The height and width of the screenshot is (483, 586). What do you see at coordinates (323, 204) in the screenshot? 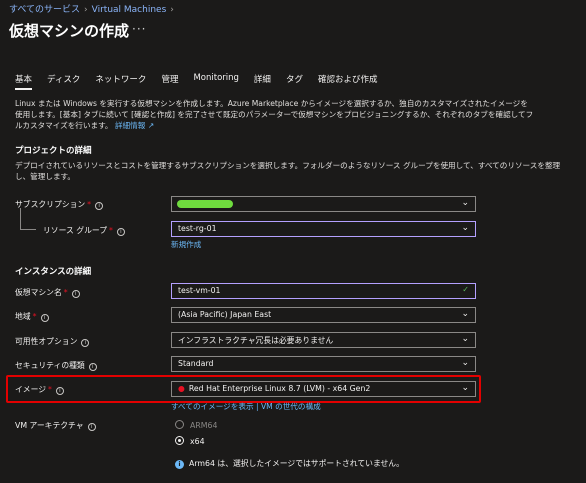
I see `subscription-select: ⌄` at bounding box center [323, 204].